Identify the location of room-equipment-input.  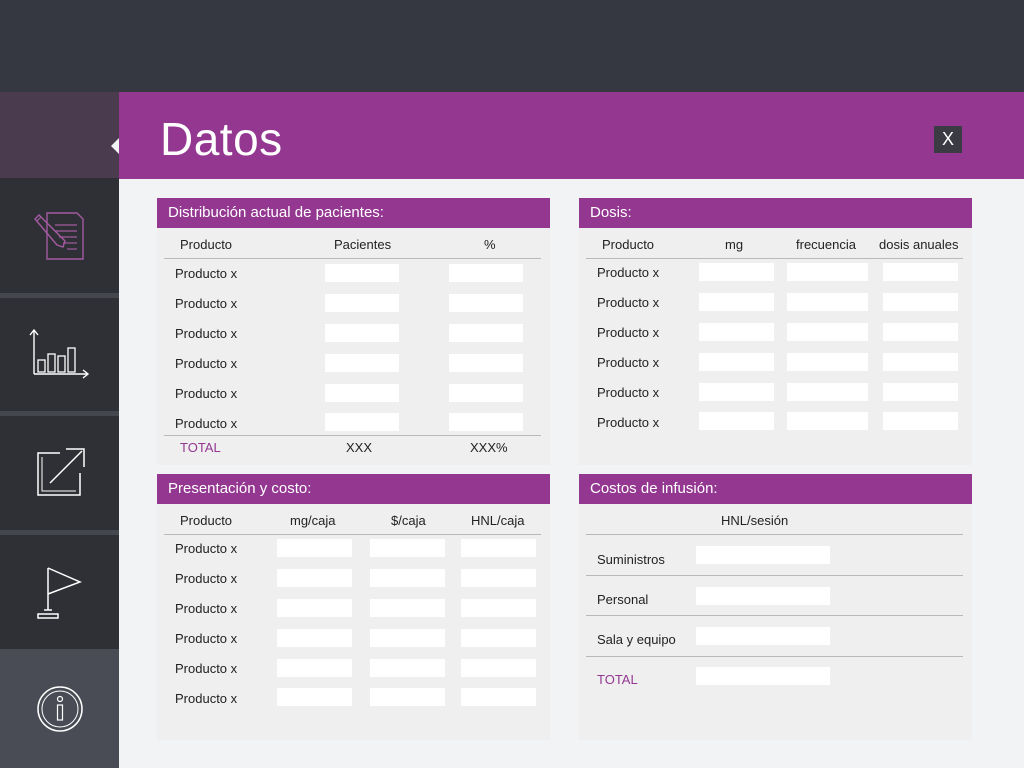
(763, 636).